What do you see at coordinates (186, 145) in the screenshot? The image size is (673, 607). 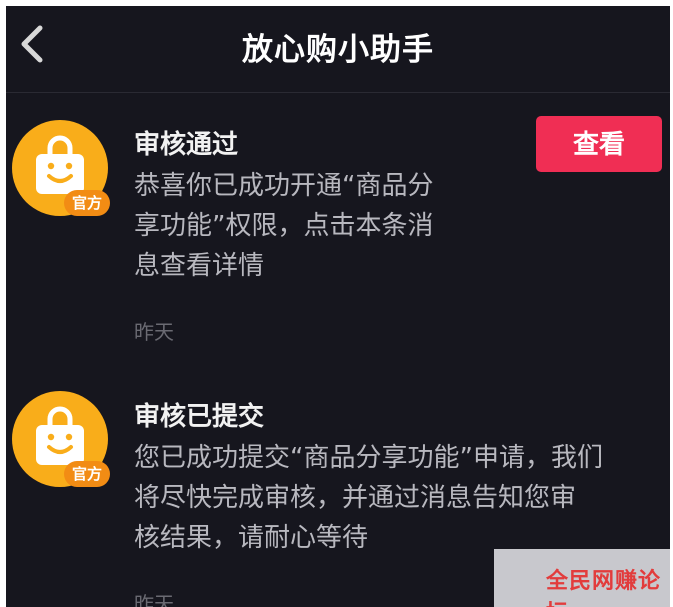 I see `message-title: 审核通过` at bounding box center [186, 145].